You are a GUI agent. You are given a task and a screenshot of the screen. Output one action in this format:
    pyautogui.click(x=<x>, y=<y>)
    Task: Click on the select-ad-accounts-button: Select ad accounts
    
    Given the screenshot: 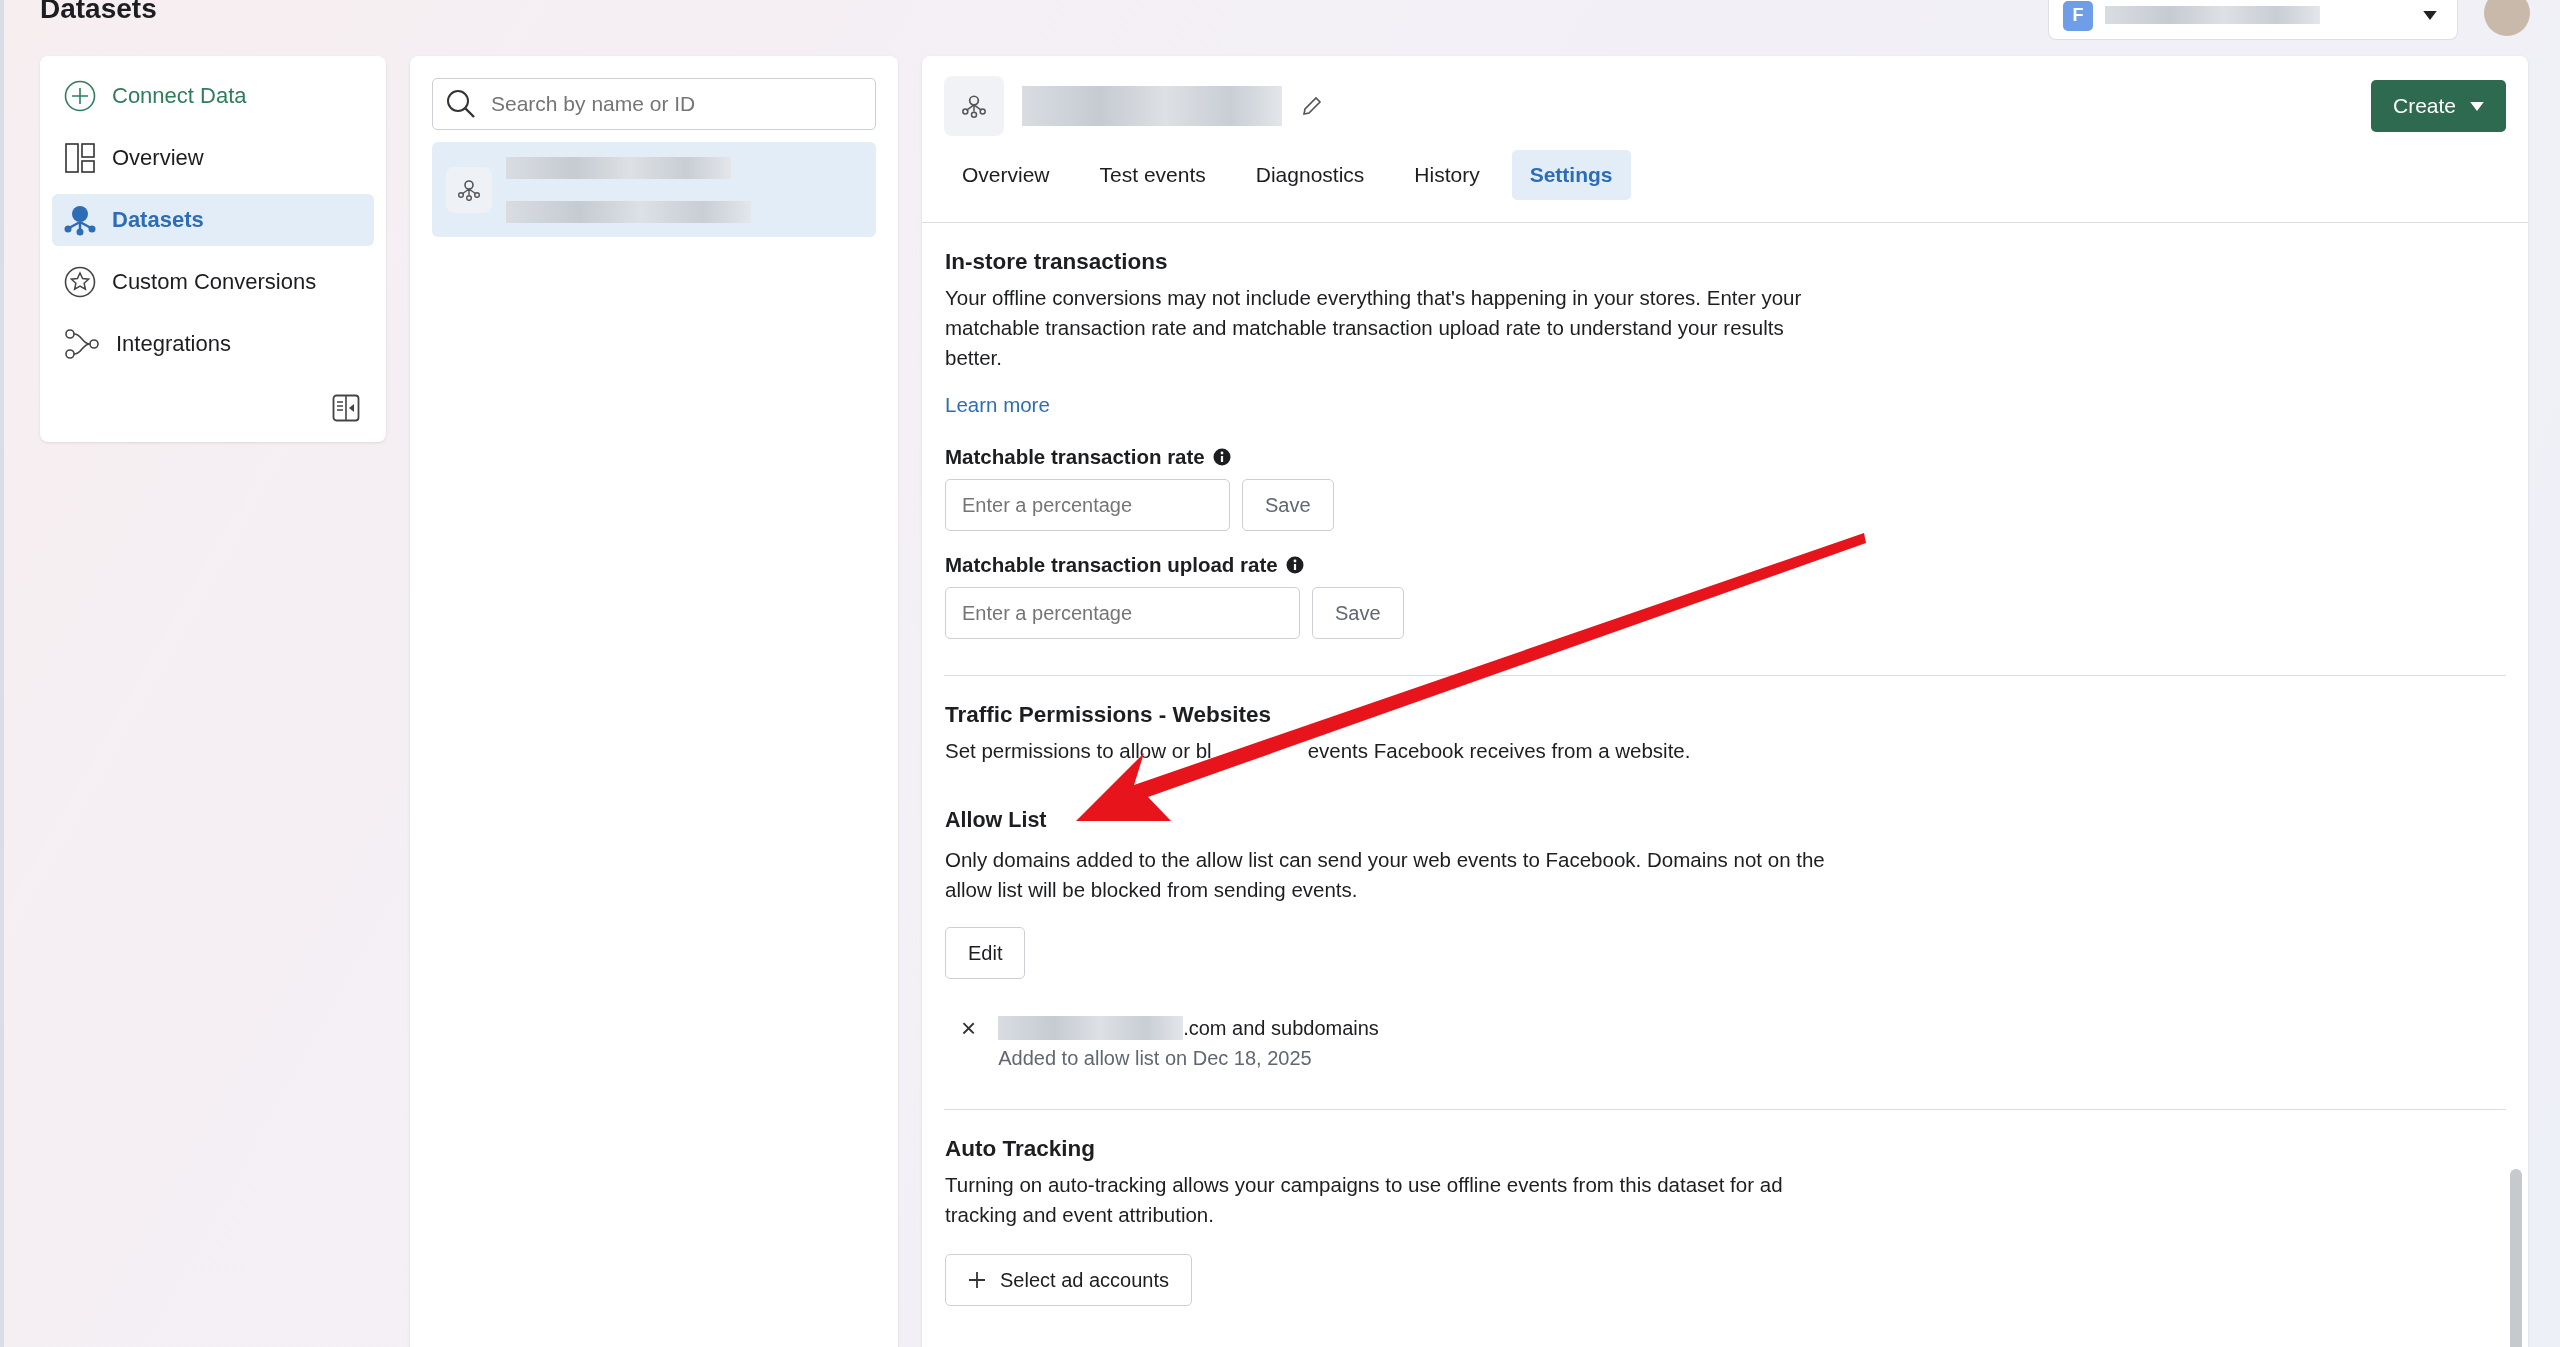 What is the action you would take?
    pyautogui.click(x=1068, y=1280)
    